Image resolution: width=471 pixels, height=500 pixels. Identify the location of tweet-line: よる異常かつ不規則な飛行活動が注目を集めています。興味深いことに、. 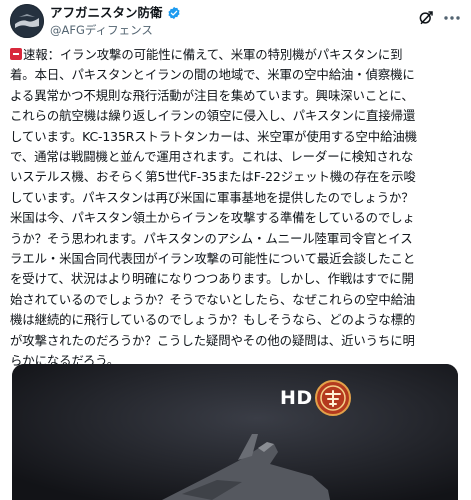
(212, 95).